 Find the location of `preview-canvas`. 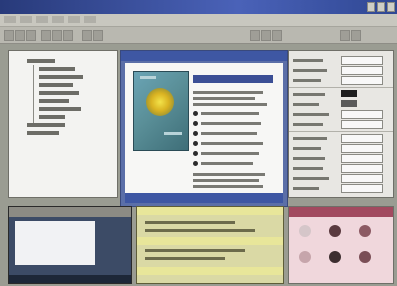

preview-canvas is located at coordinates (55, 243).